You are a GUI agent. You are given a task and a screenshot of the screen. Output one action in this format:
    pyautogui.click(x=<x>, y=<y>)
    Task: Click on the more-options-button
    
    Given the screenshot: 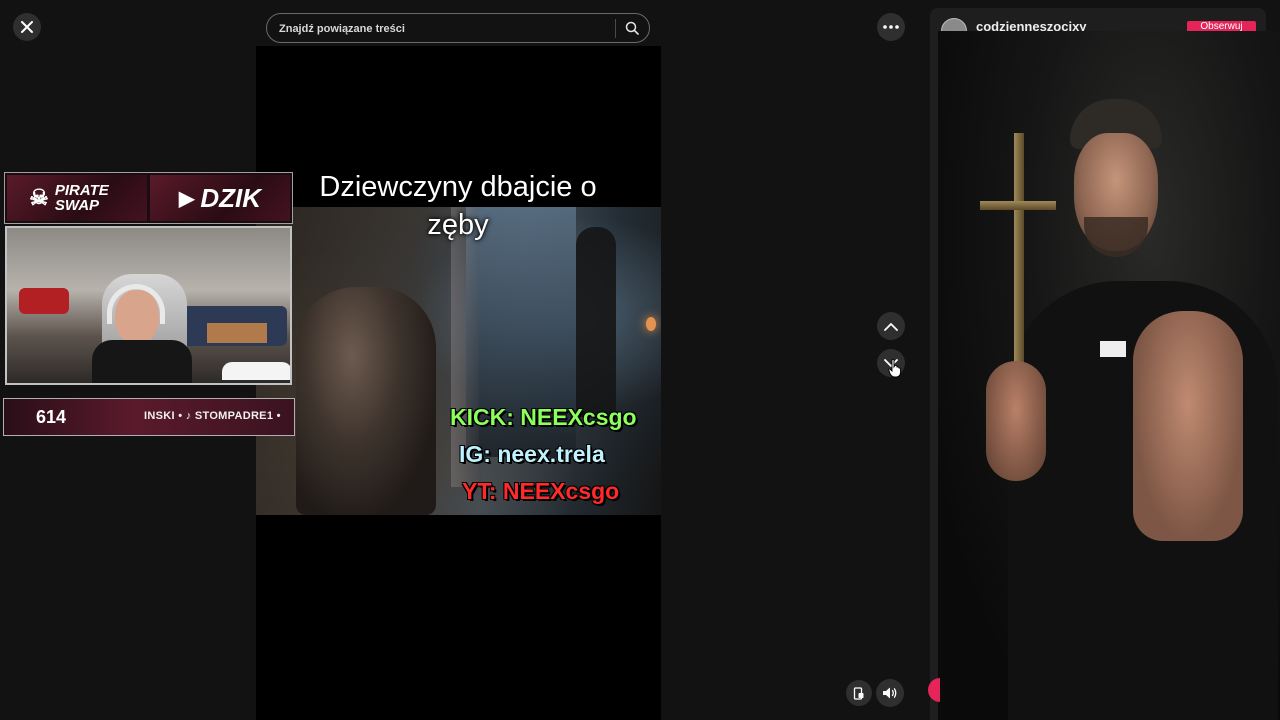 What is the action you would take?
    pyautogui.click(x=891, y=27)
    